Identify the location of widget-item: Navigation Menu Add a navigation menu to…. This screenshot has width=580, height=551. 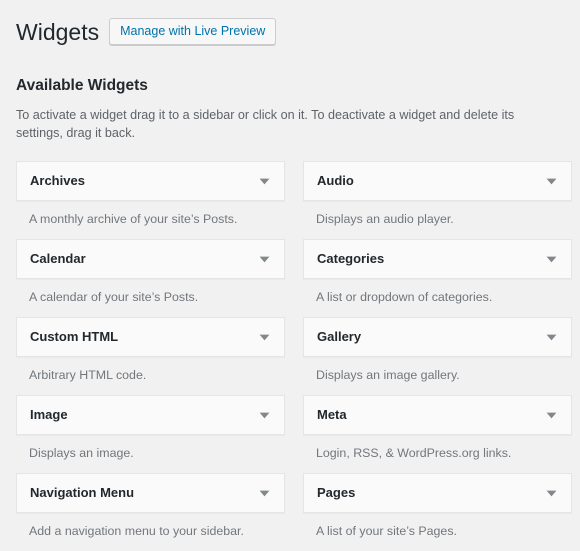
(150, 512).